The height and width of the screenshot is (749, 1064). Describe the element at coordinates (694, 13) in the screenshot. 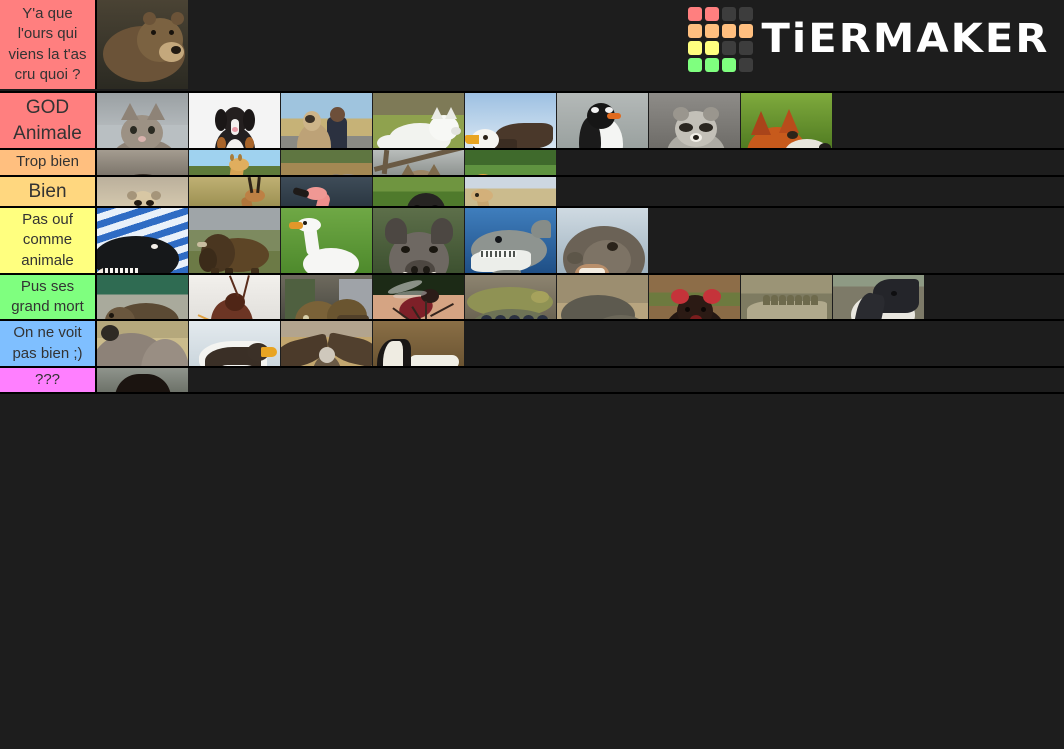

I see `logo-cell-red` at that location.